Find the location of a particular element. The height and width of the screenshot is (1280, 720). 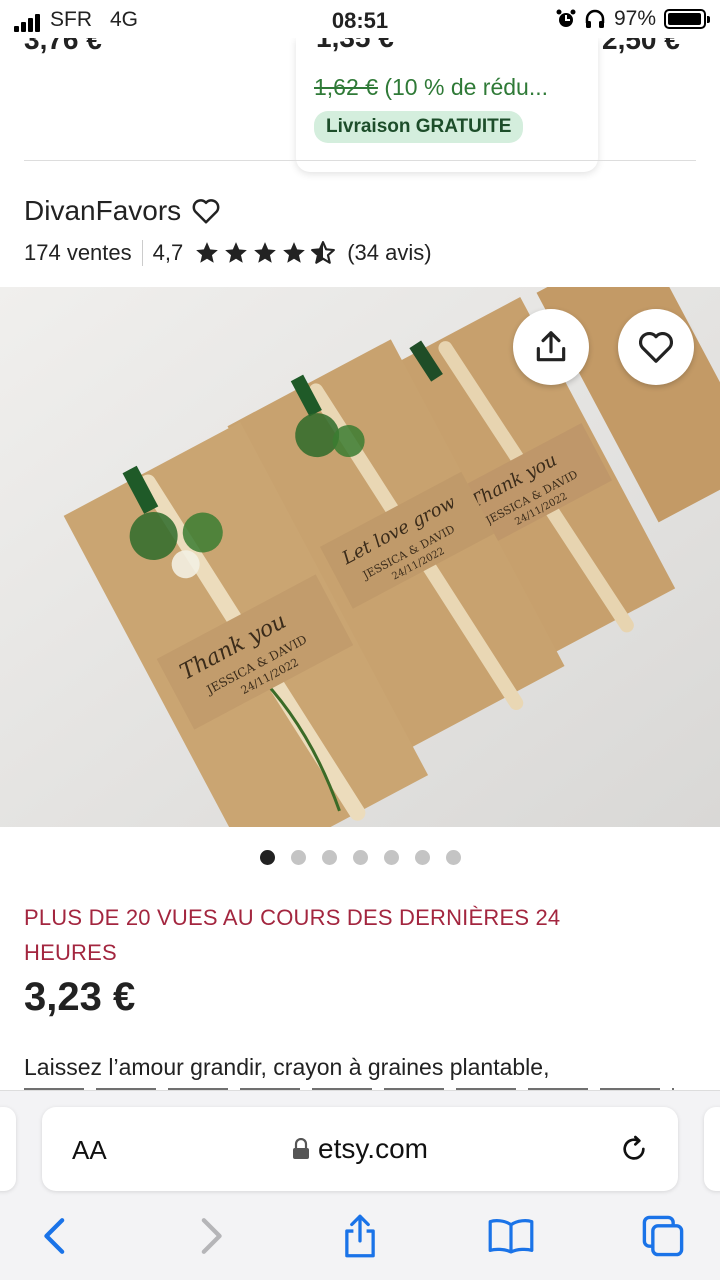

browser-toolbar is located at coordinates (360, 1236).